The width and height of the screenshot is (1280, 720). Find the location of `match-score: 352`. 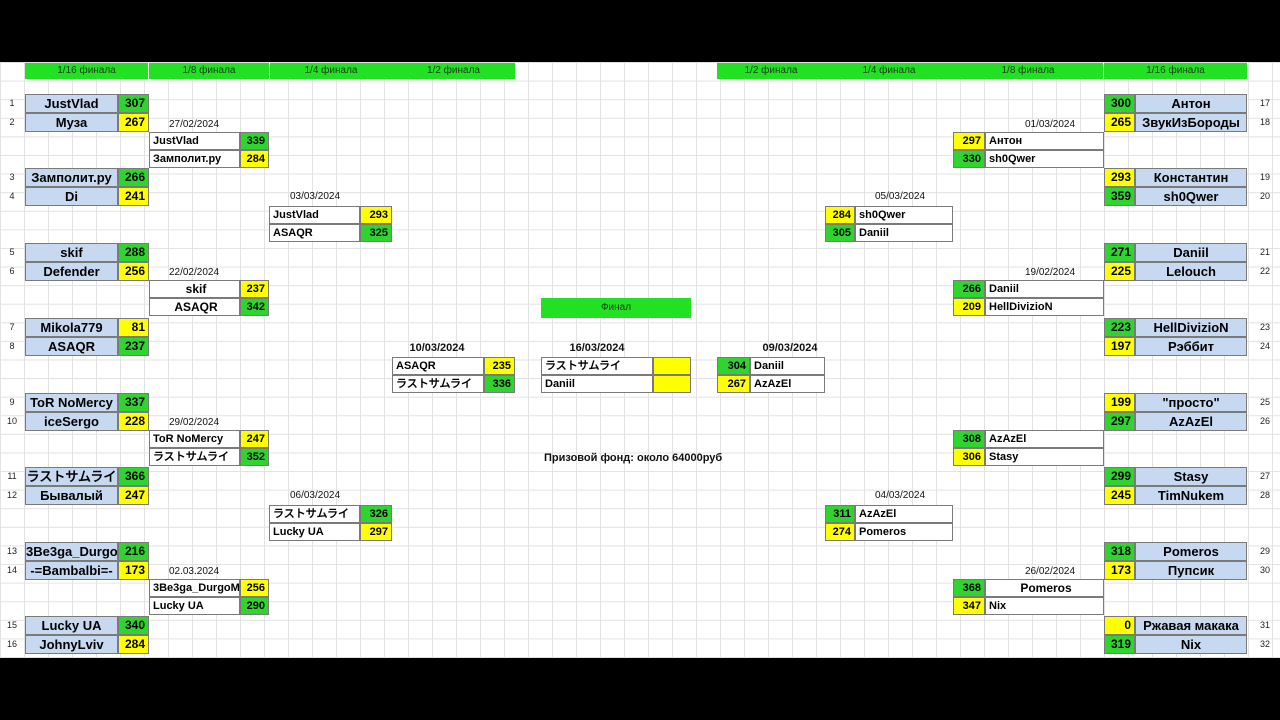

match-score: 352 is located at coordinates (254, 457).